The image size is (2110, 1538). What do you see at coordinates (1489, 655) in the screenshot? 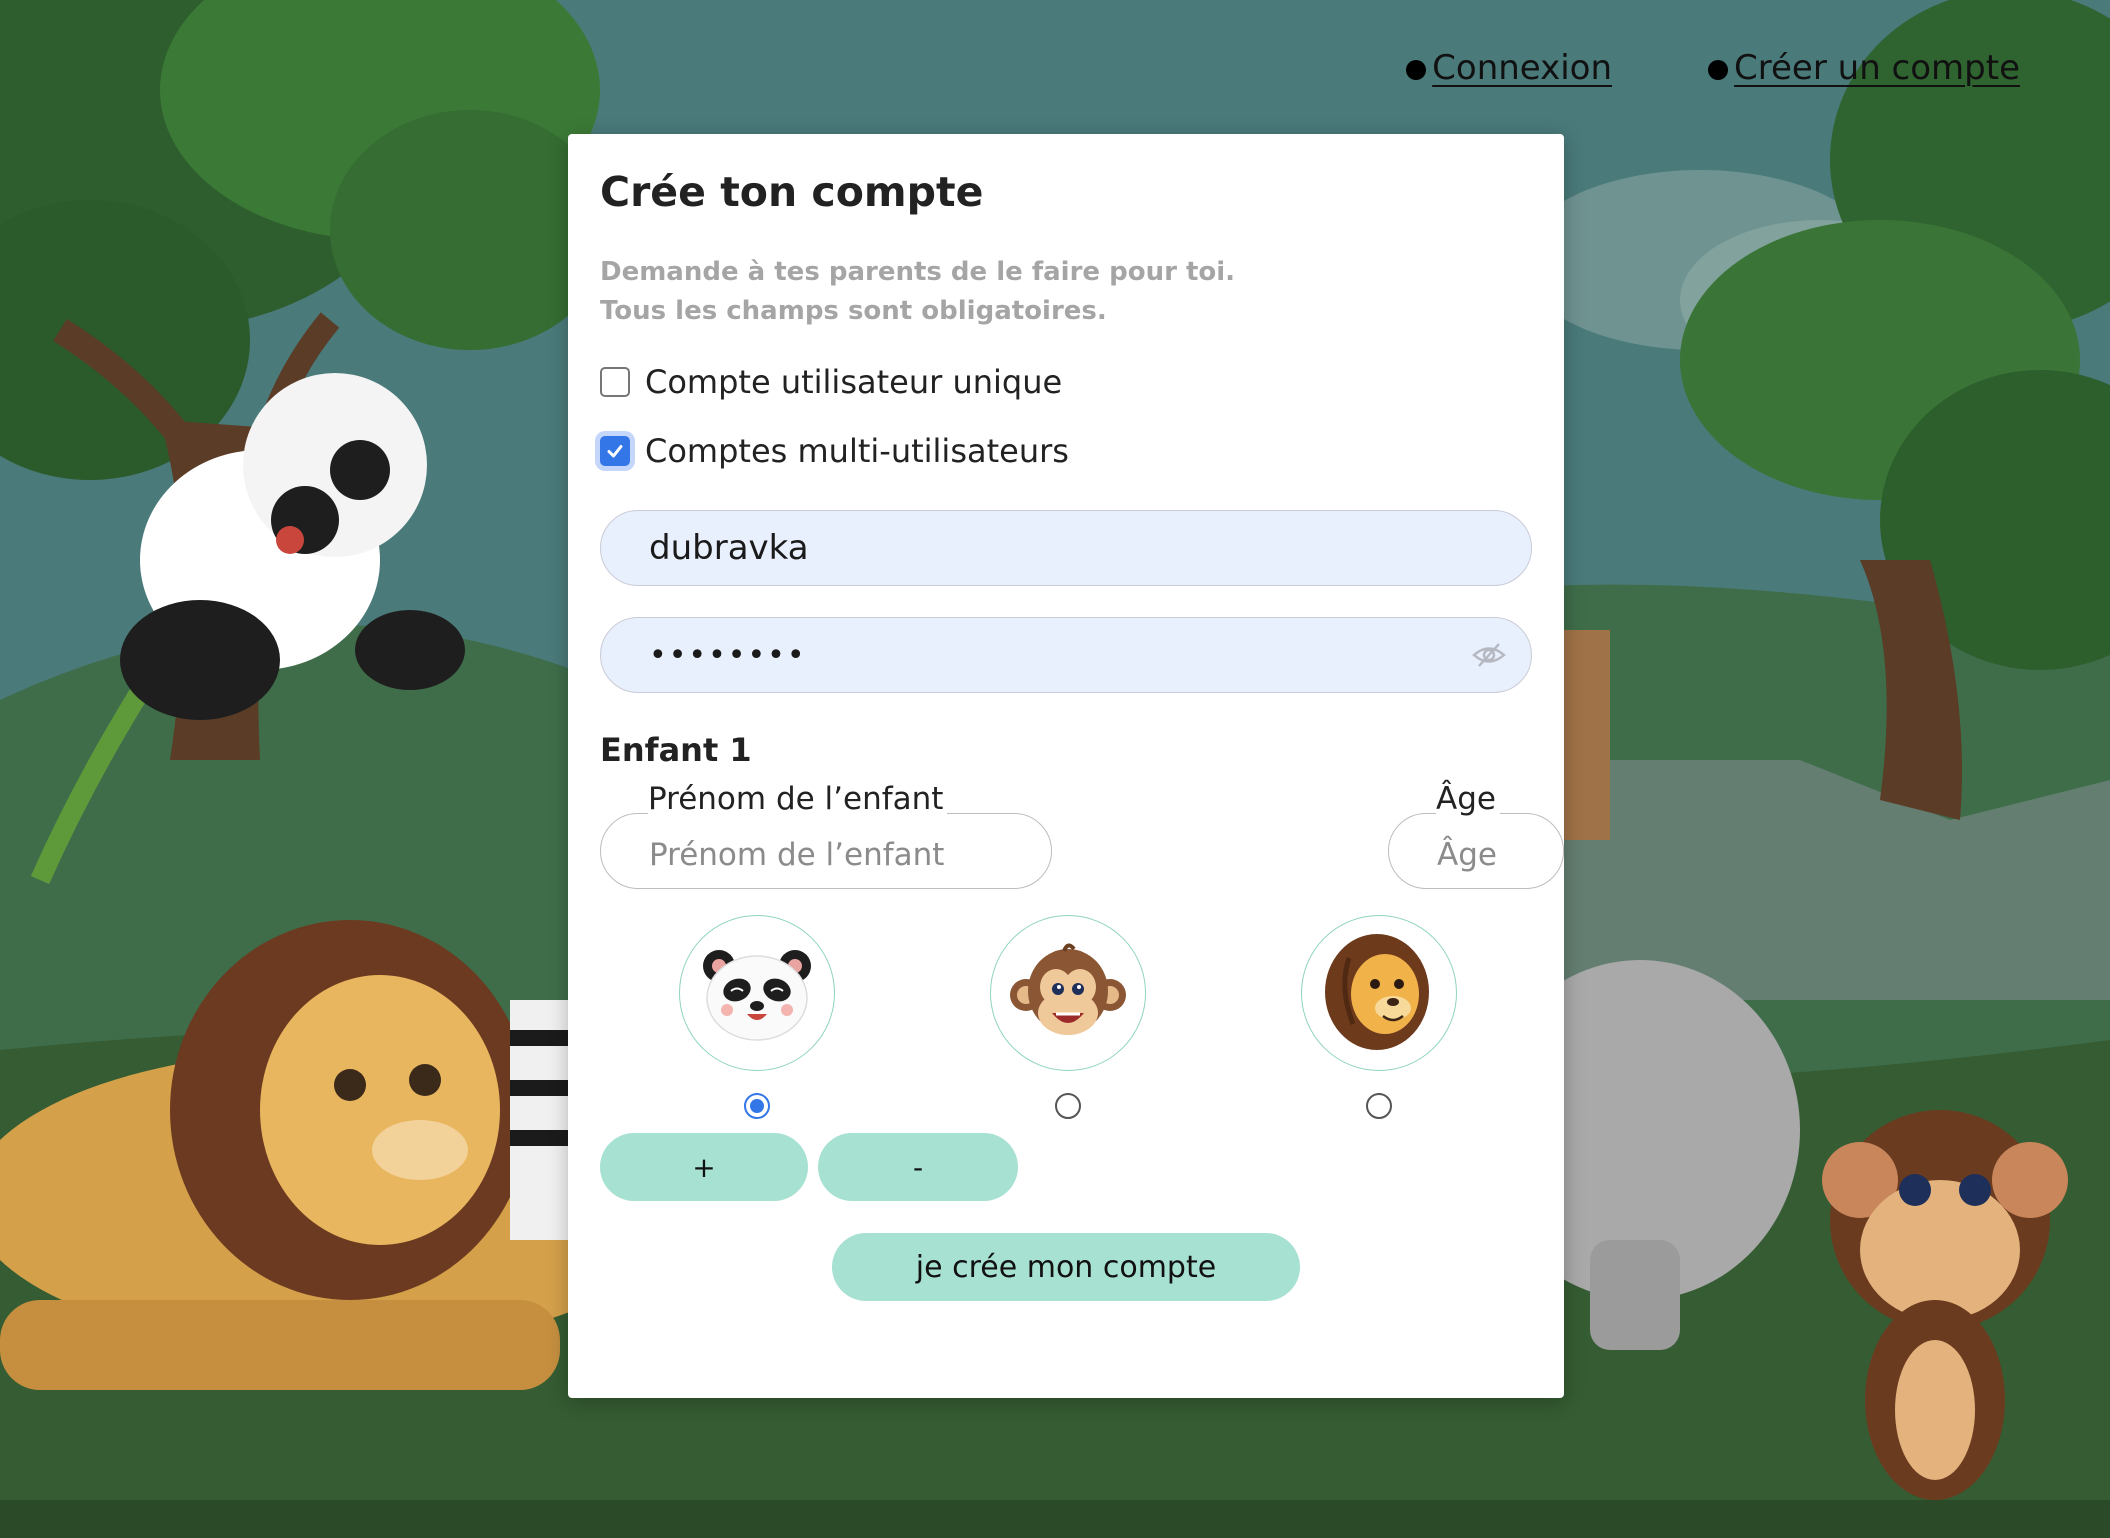
I see `toggle-password-visibility-icon` at bounding box center [1489, 655].